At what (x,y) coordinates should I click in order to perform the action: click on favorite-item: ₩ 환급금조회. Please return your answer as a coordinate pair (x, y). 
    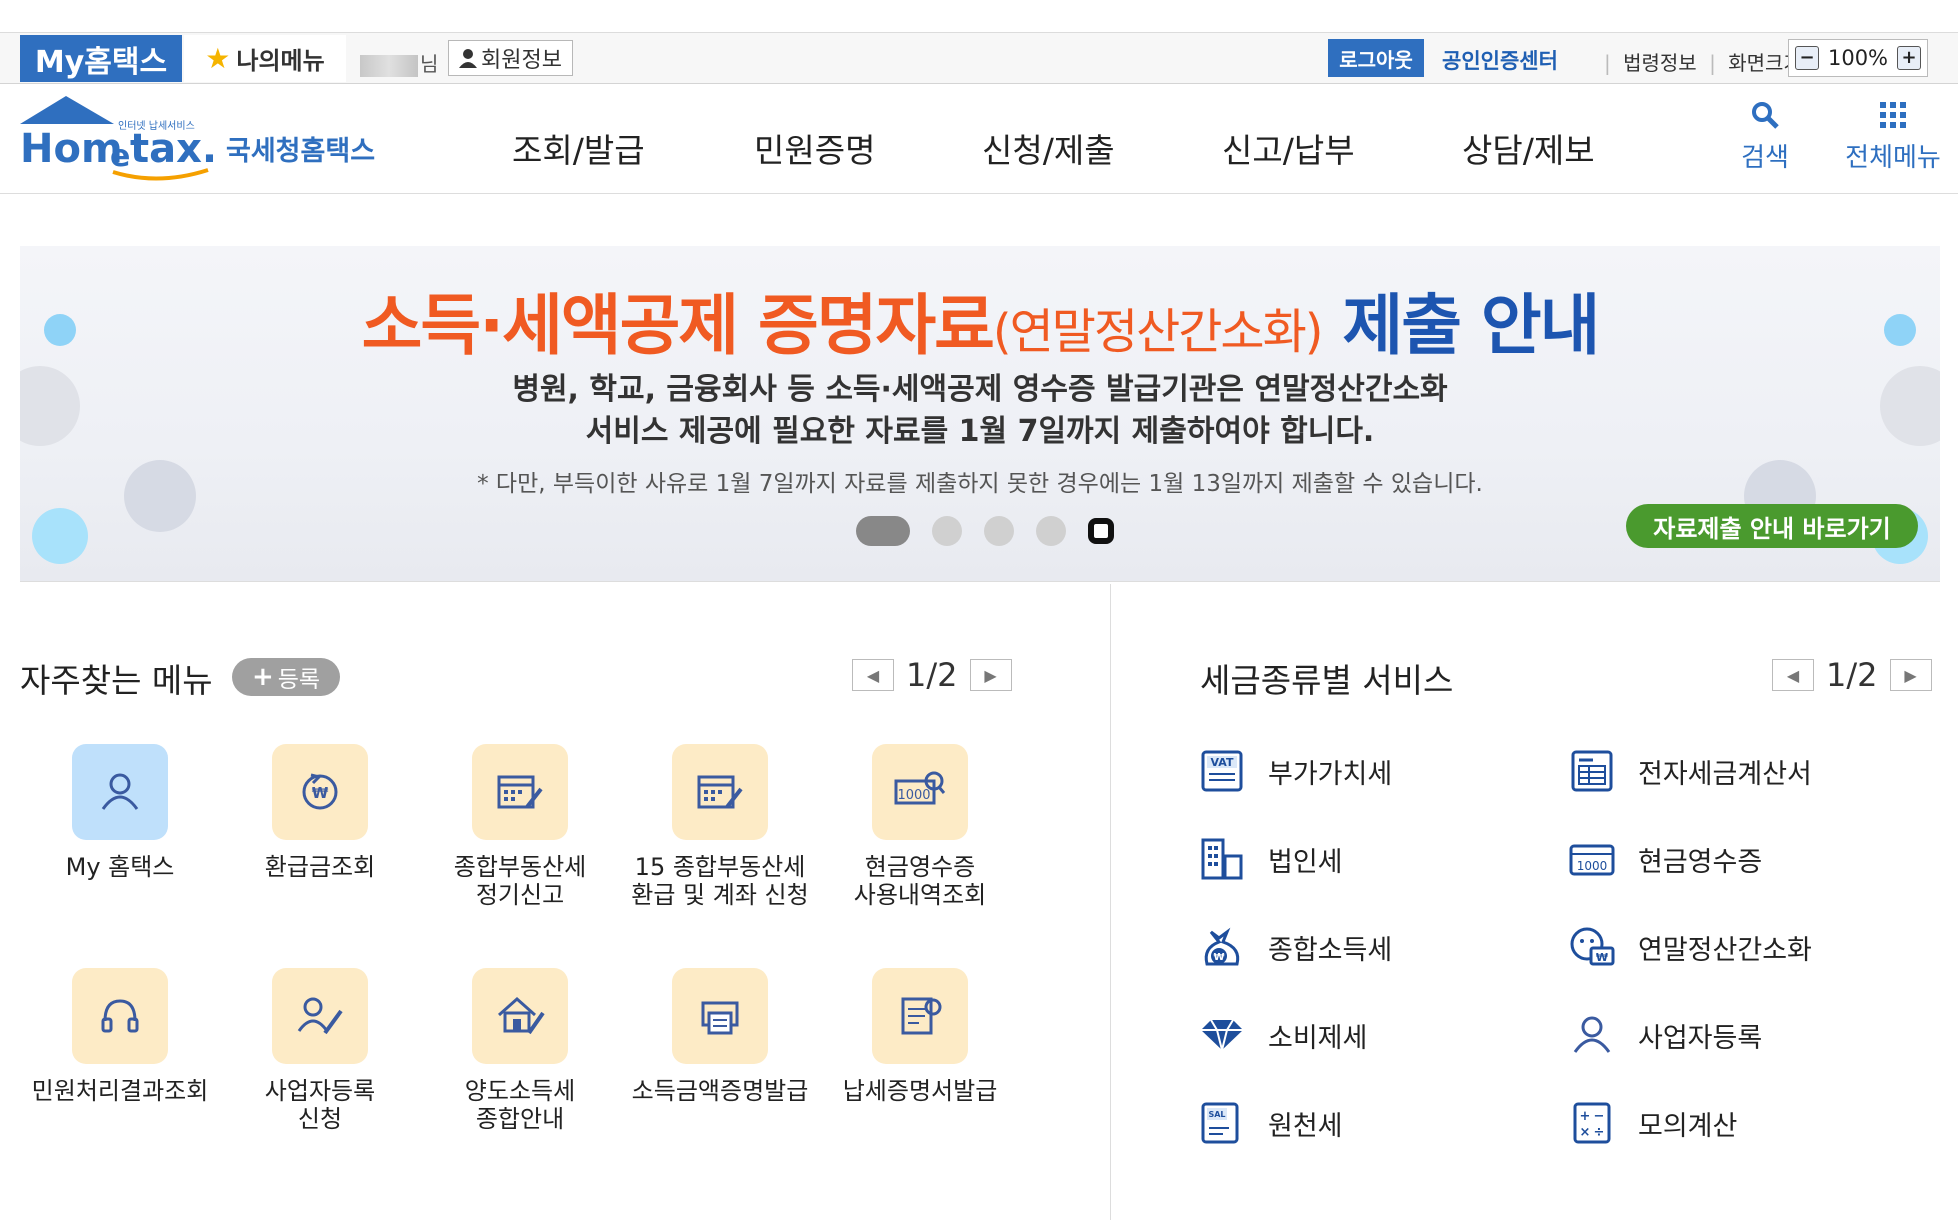
    Looking at the image, I should click on (320, 813).